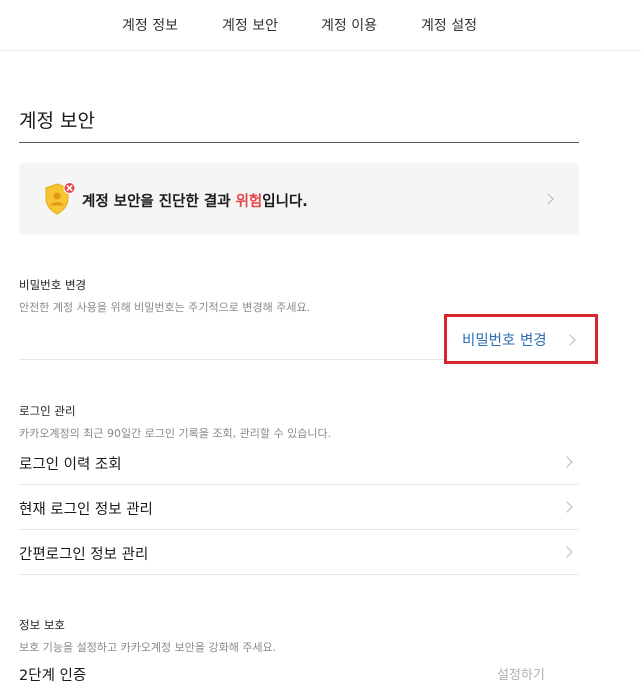  What do you see at coordinates (299, 142) in the screenshot?
I see `title-divider` at bounding box center [299, 142].